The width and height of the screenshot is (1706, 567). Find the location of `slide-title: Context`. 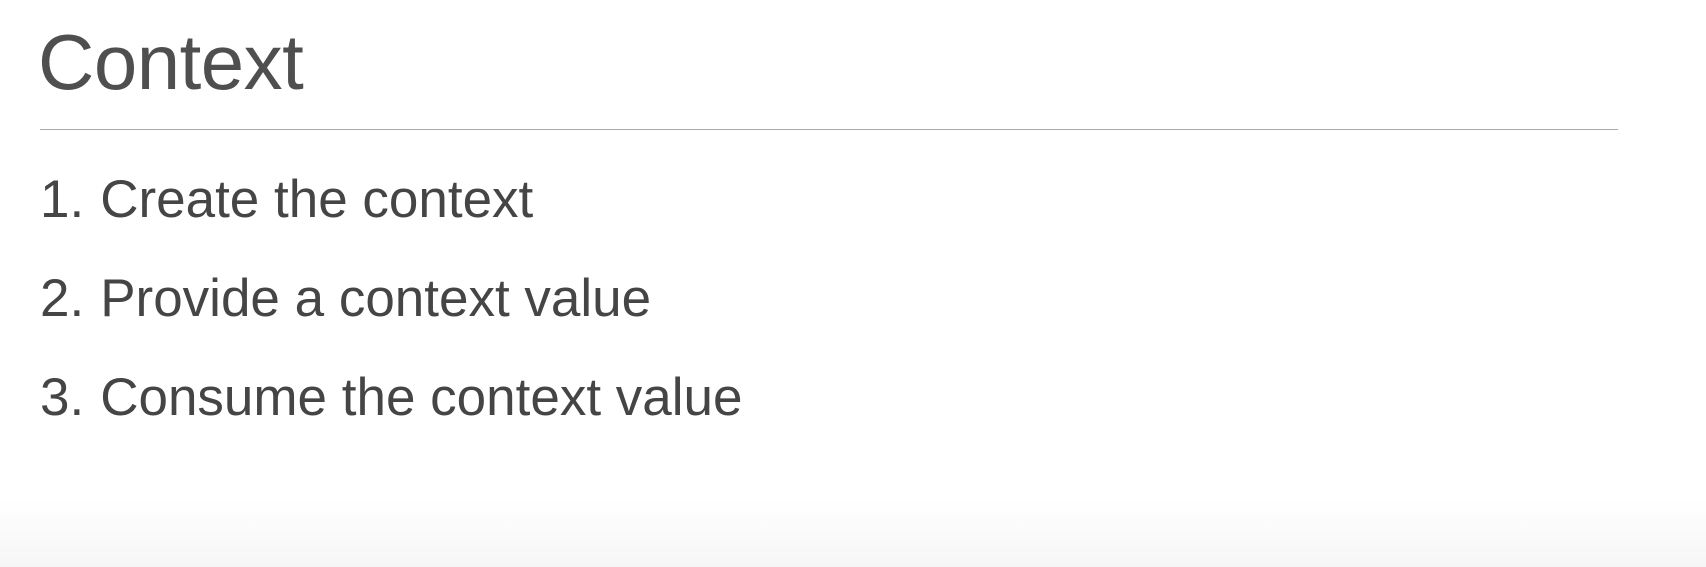

slide-title: Context is located at coordinates (171, 62).